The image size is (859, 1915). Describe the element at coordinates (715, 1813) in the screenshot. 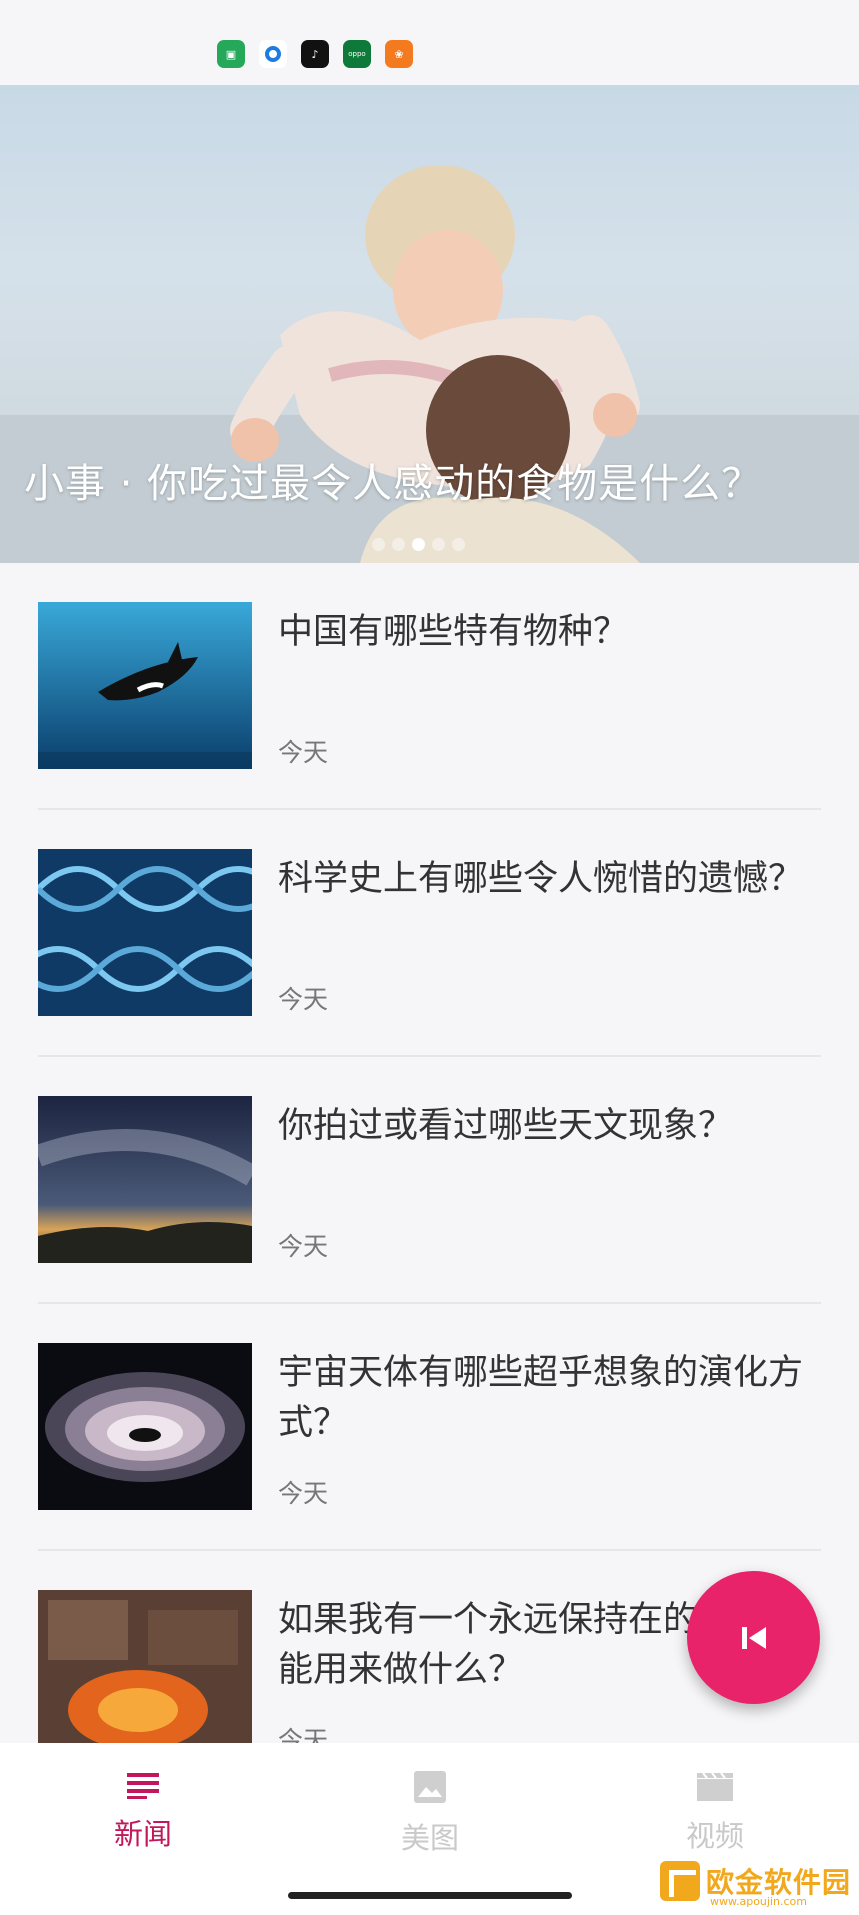

I see `nav-video: 视频` at that location.